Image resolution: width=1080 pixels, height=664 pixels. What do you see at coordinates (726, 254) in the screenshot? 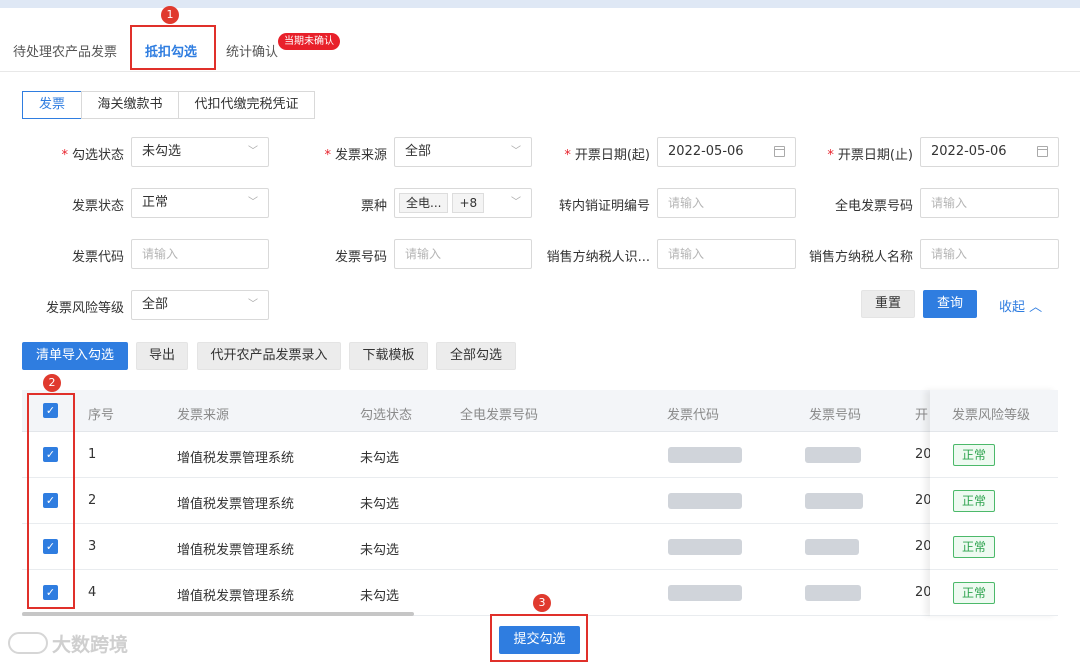
I see `seller-tax-id-input: 请输入` at bounding box center [726, 254].